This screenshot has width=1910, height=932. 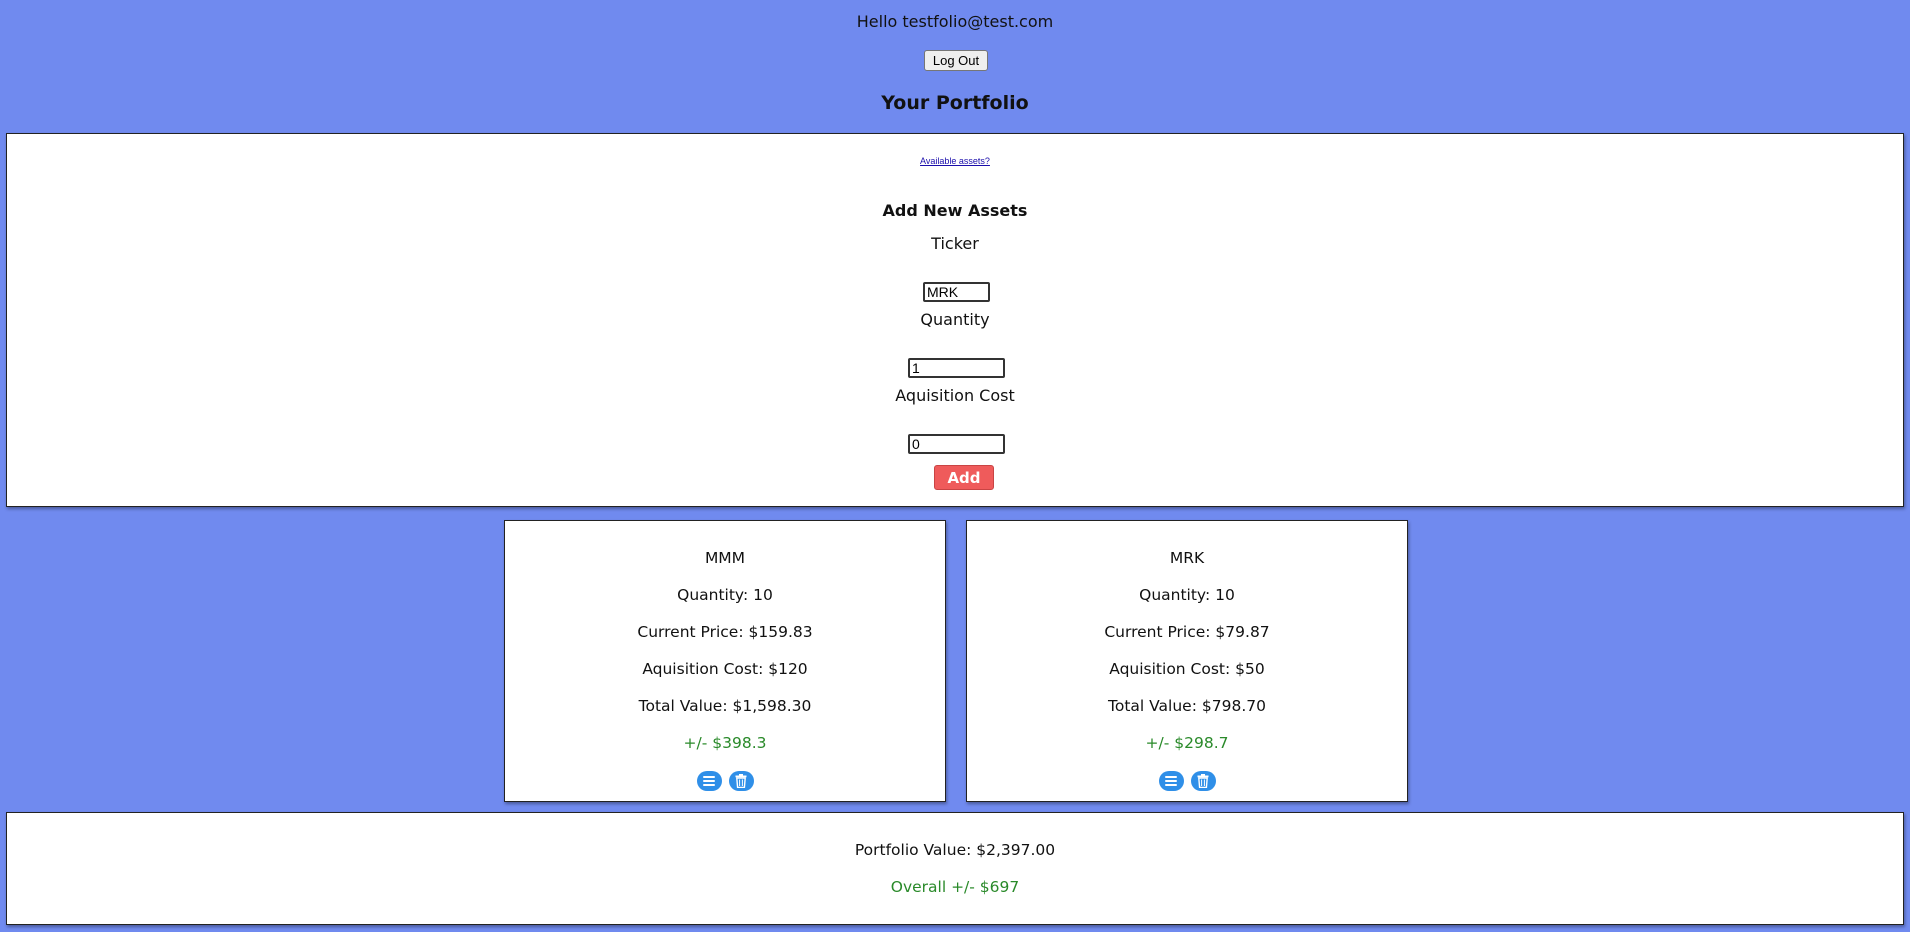 I want to click on portfolio-value: Portfolio Value: $2,397.00, so click(x=955, y=850).